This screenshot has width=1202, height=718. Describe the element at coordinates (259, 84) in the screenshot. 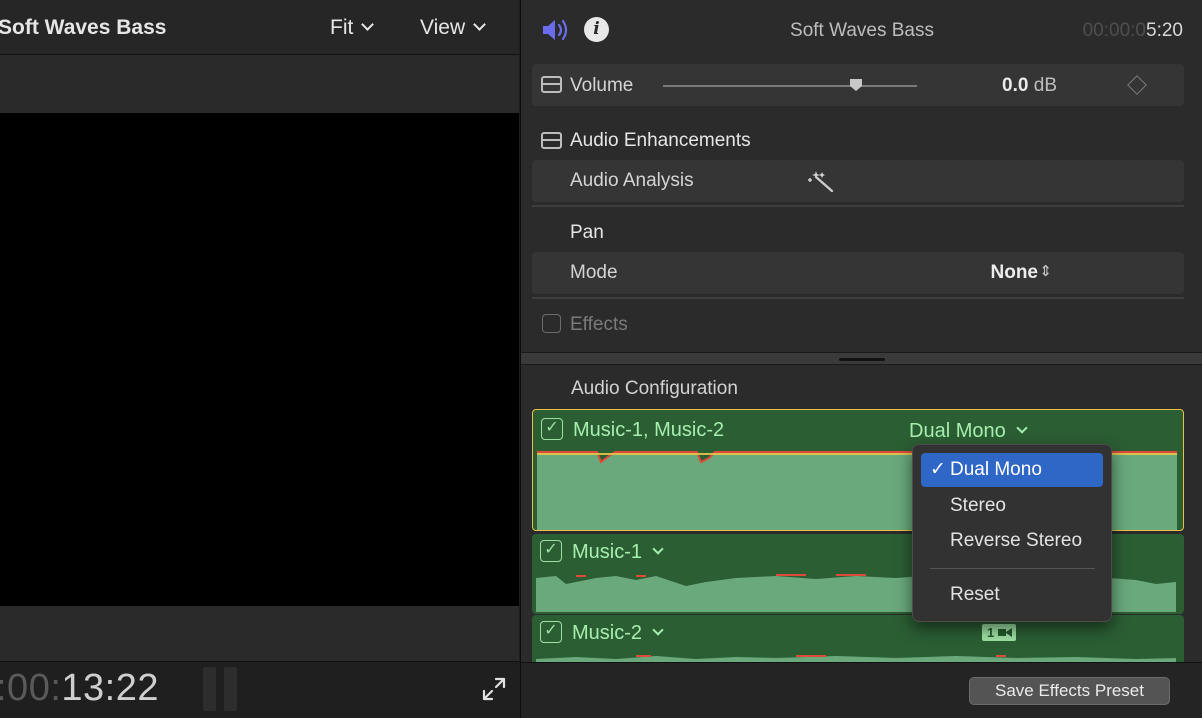

I see `viewer-top-strip` at that location.